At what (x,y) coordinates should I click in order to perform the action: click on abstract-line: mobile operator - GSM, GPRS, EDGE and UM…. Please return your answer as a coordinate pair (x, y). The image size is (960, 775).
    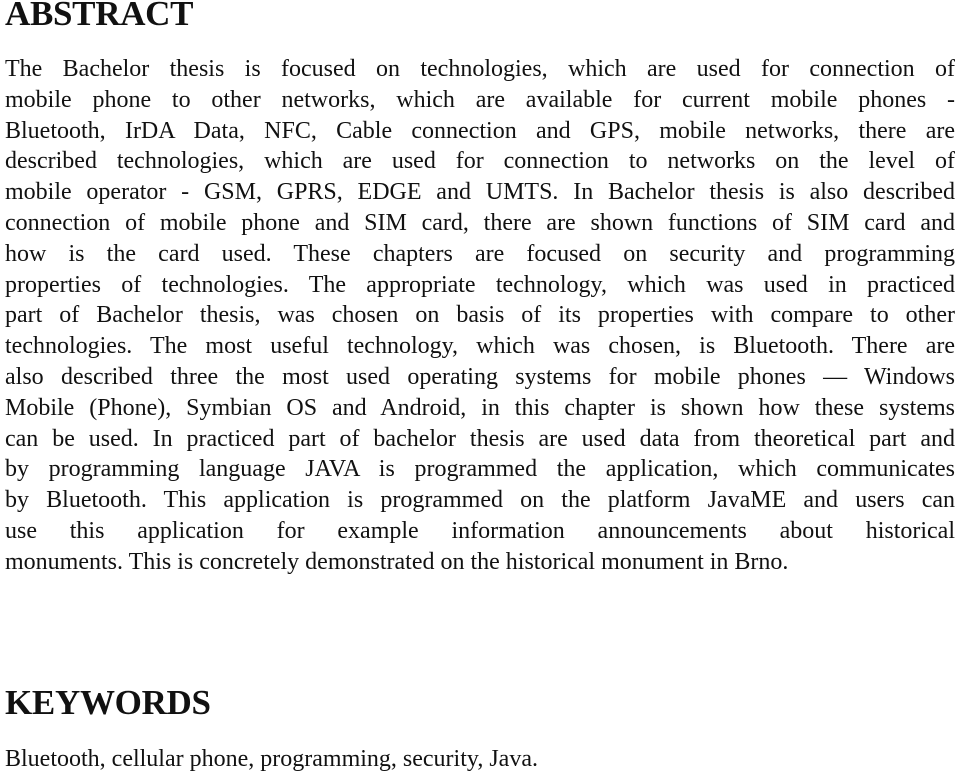
    Looking at the image, I should click on (480, 192).